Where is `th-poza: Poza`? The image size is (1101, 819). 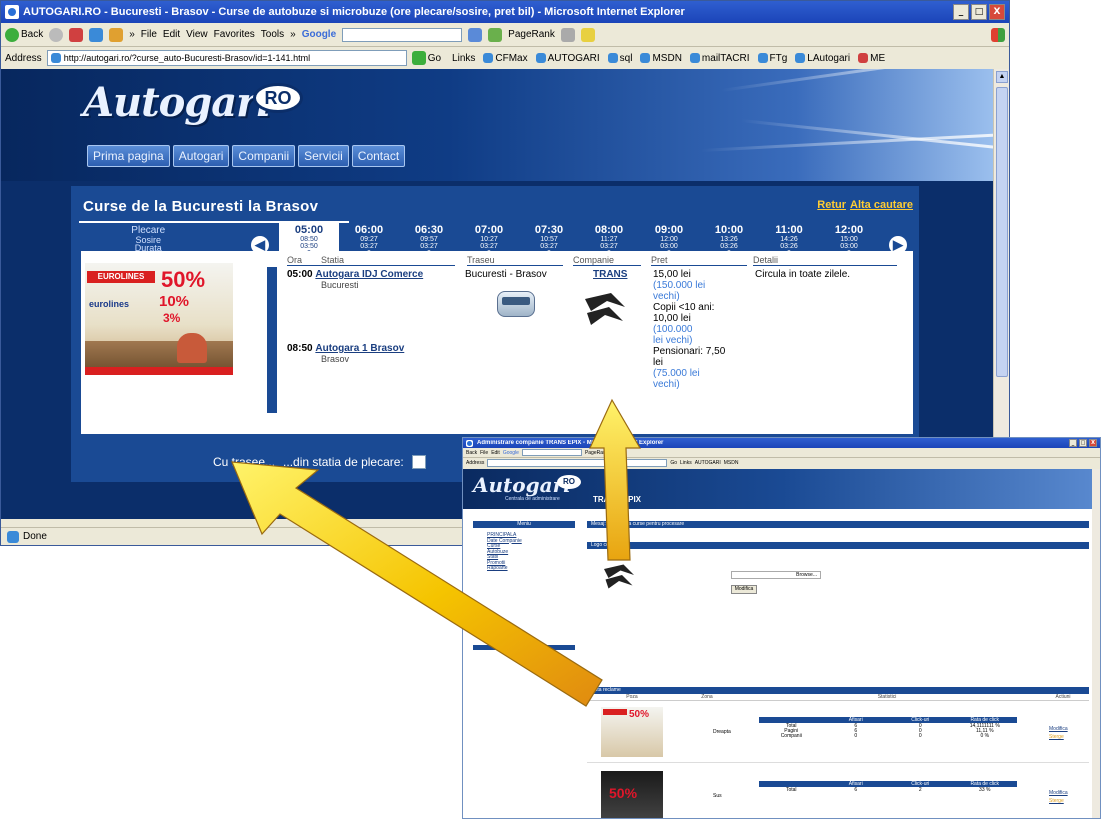 th-poza: Poza is located at coordinates (632, 697).